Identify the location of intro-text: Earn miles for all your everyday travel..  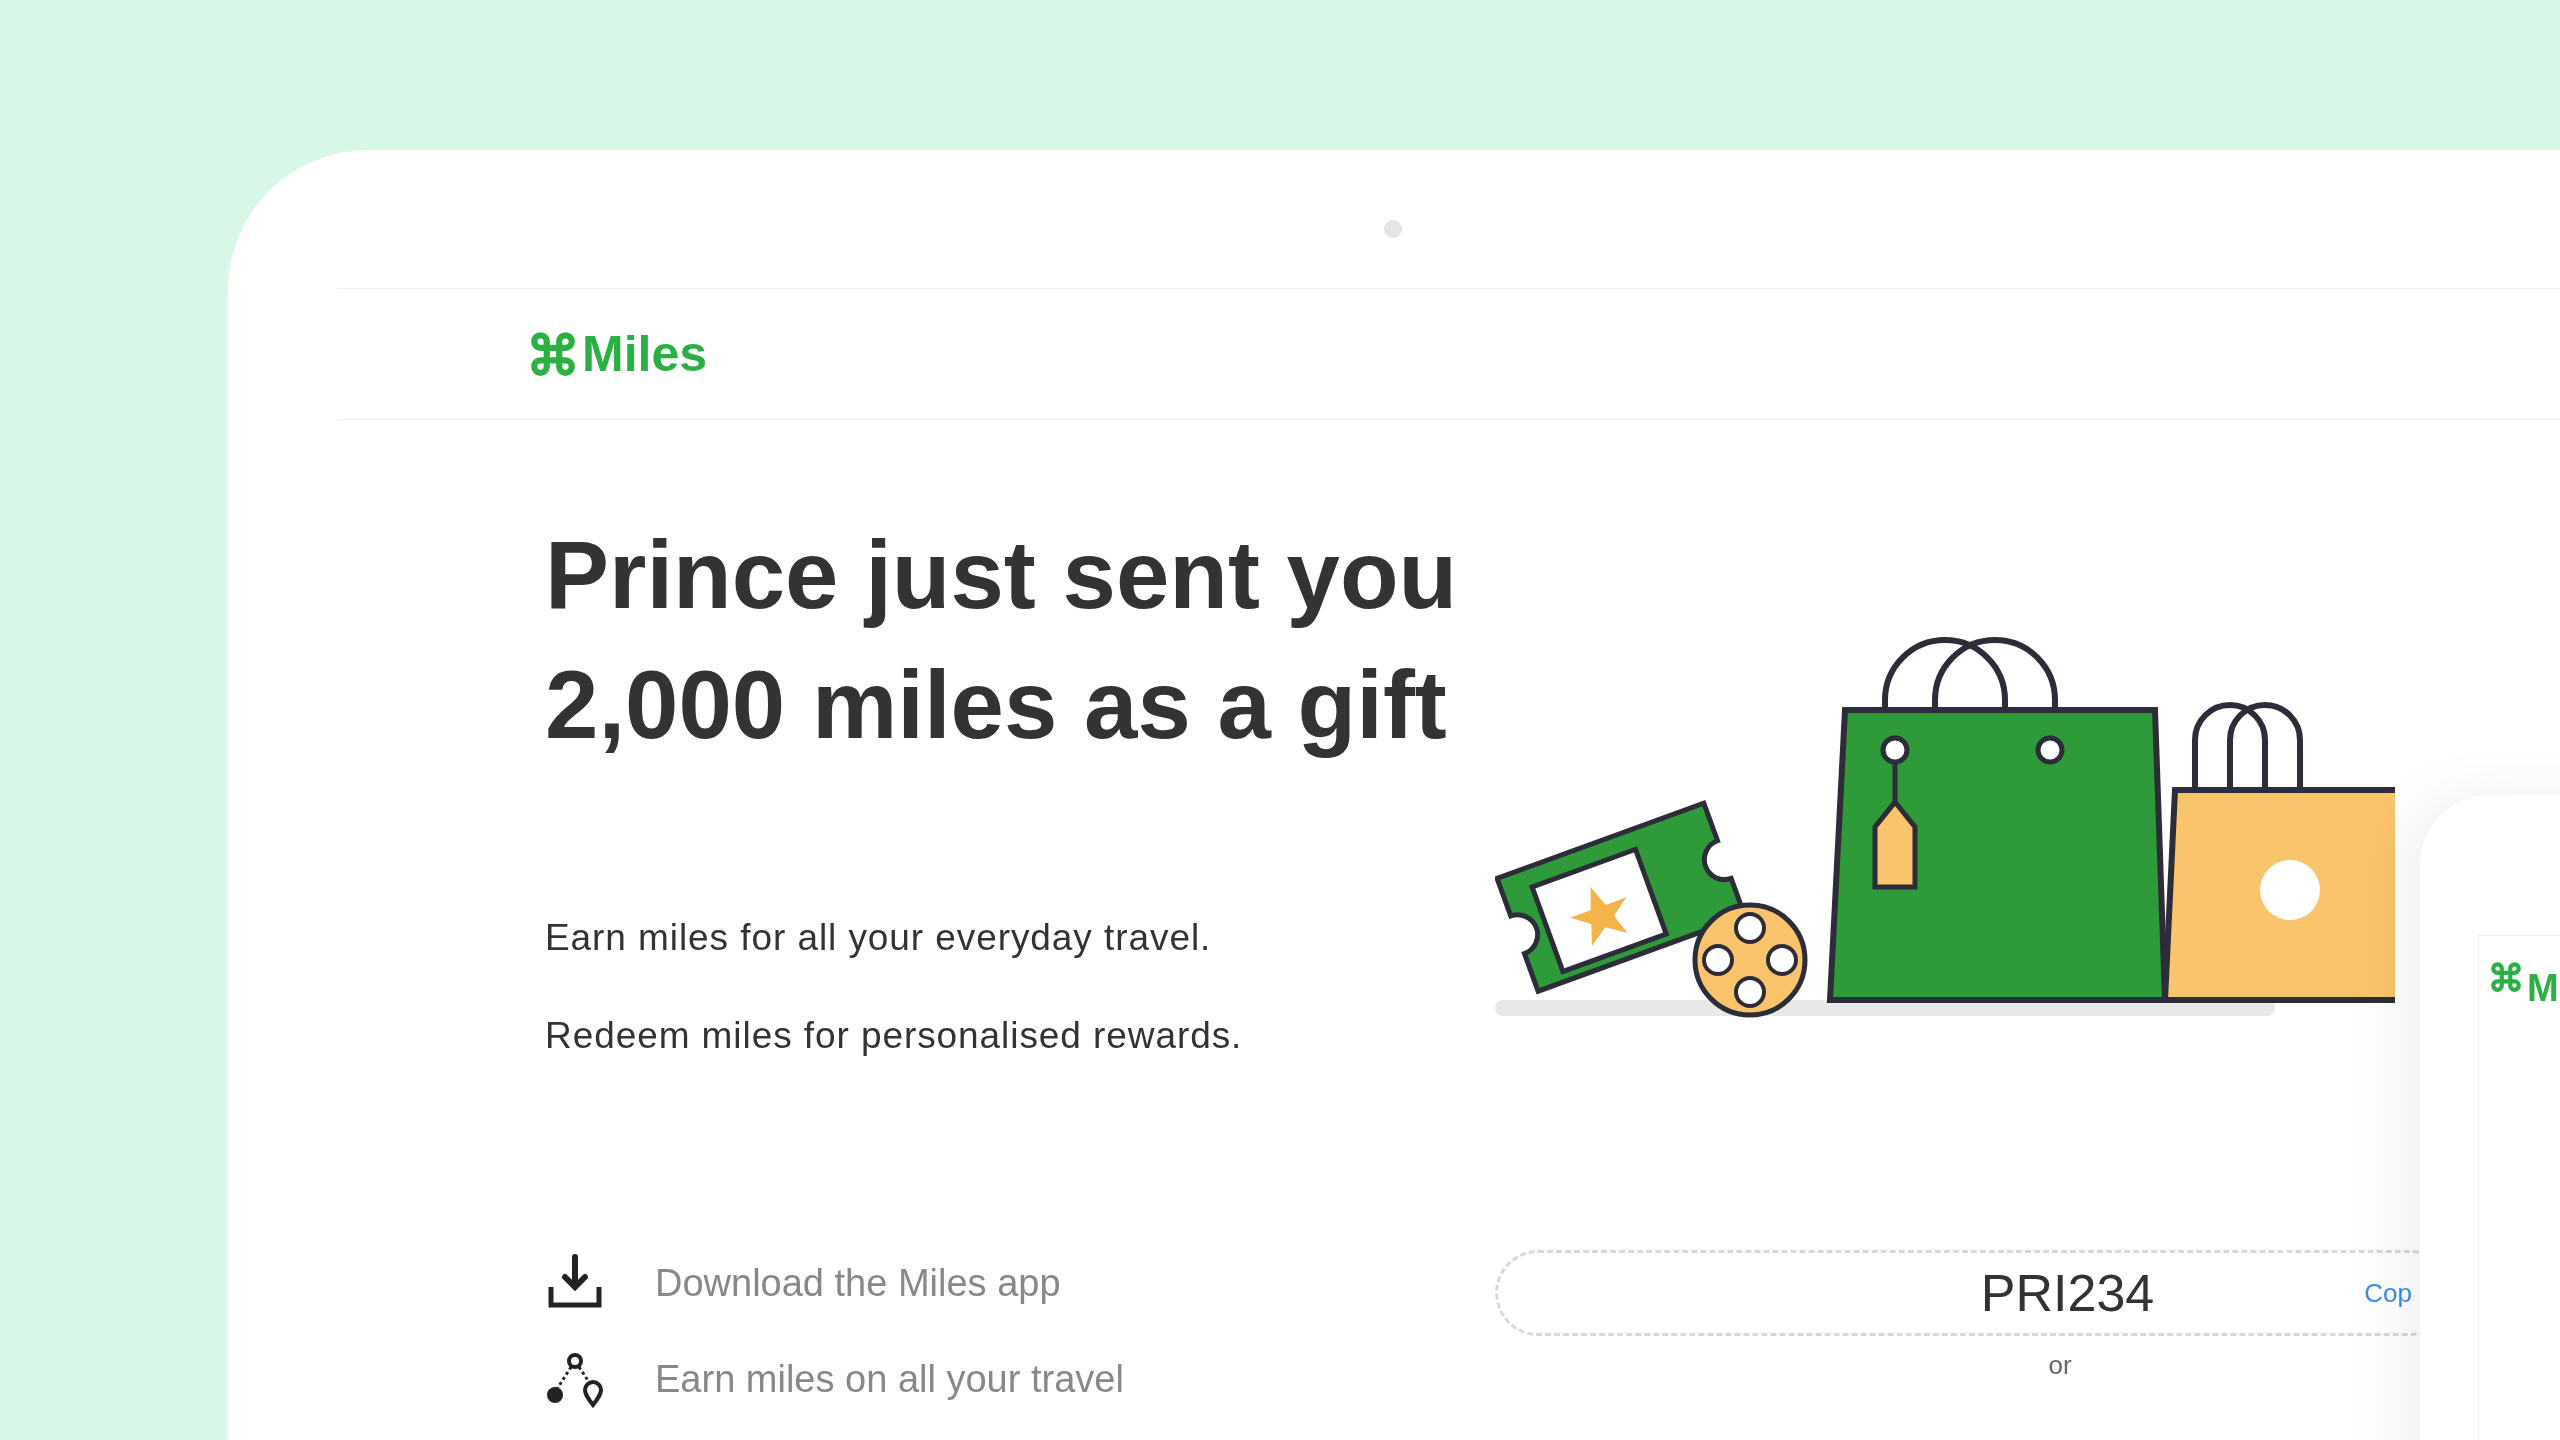
(879, 938).